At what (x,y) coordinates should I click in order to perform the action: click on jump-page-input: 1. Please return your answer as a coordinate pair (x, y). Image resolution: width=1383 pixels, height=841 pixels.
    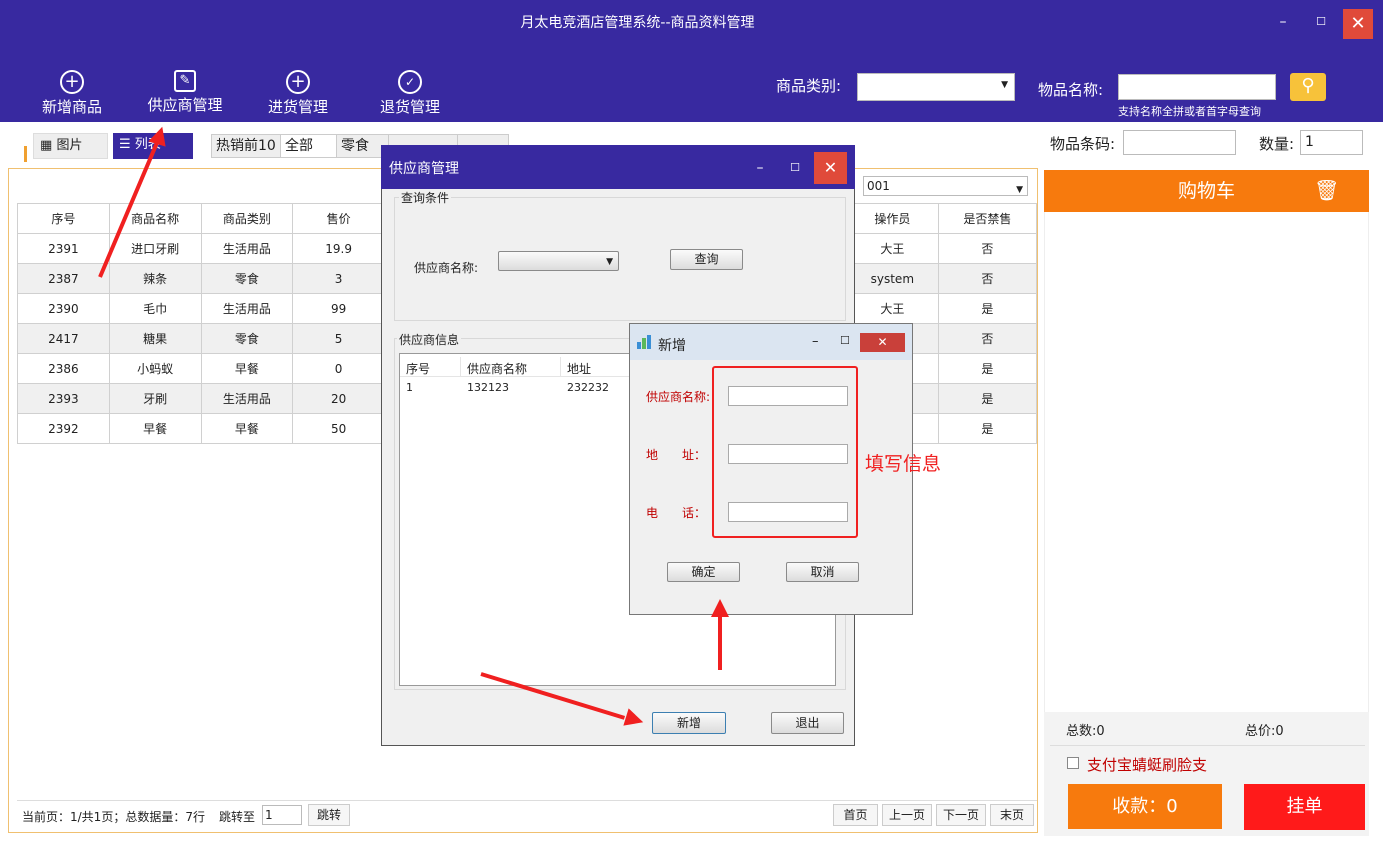
    Looking at the image, I should click on (282, 815).